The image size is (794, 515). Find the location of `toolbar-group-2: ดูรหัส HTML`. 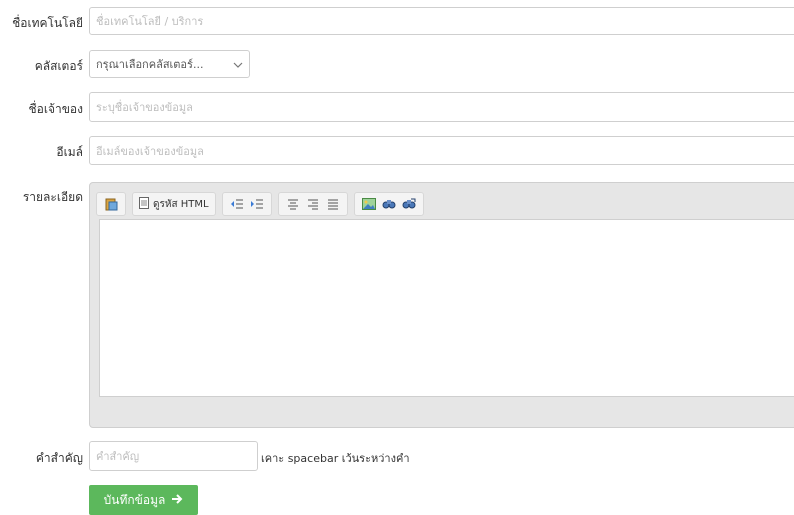

toolbar-group-2: ดูรหัส HTML is located at coordinates (174, 204).